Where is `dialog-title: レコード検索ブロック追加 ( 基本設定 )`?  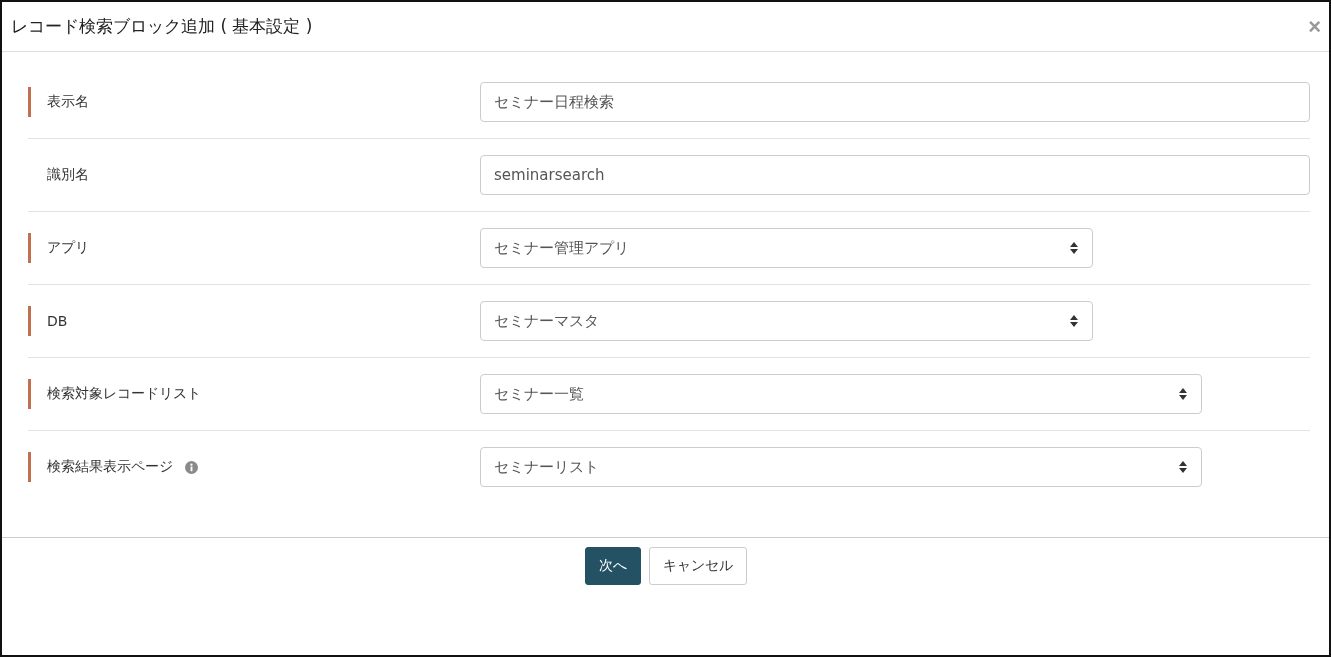 dialog-title: レコード検索ブロック追加 ( 基本設定 ) is located at coordinates (162, 26).